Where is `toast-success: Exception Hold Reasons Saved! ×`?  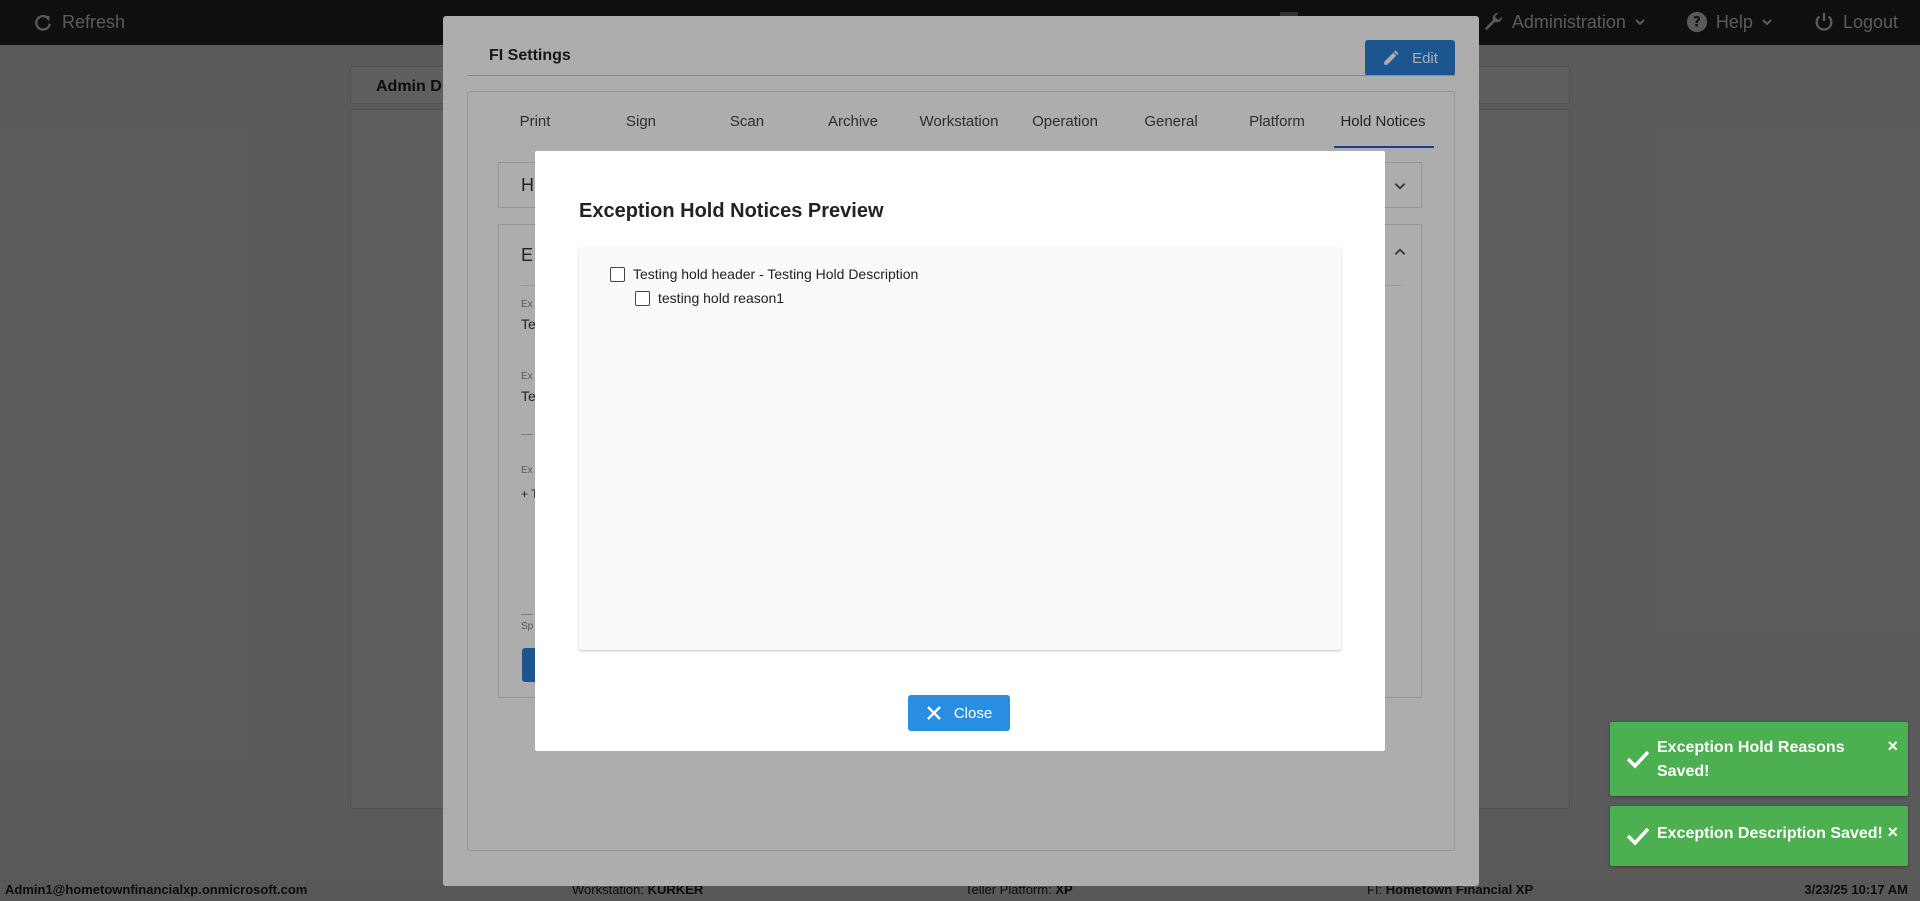
toast-success: Exception Hold Reasons Saved! × is located at coordinates (1759, 759).